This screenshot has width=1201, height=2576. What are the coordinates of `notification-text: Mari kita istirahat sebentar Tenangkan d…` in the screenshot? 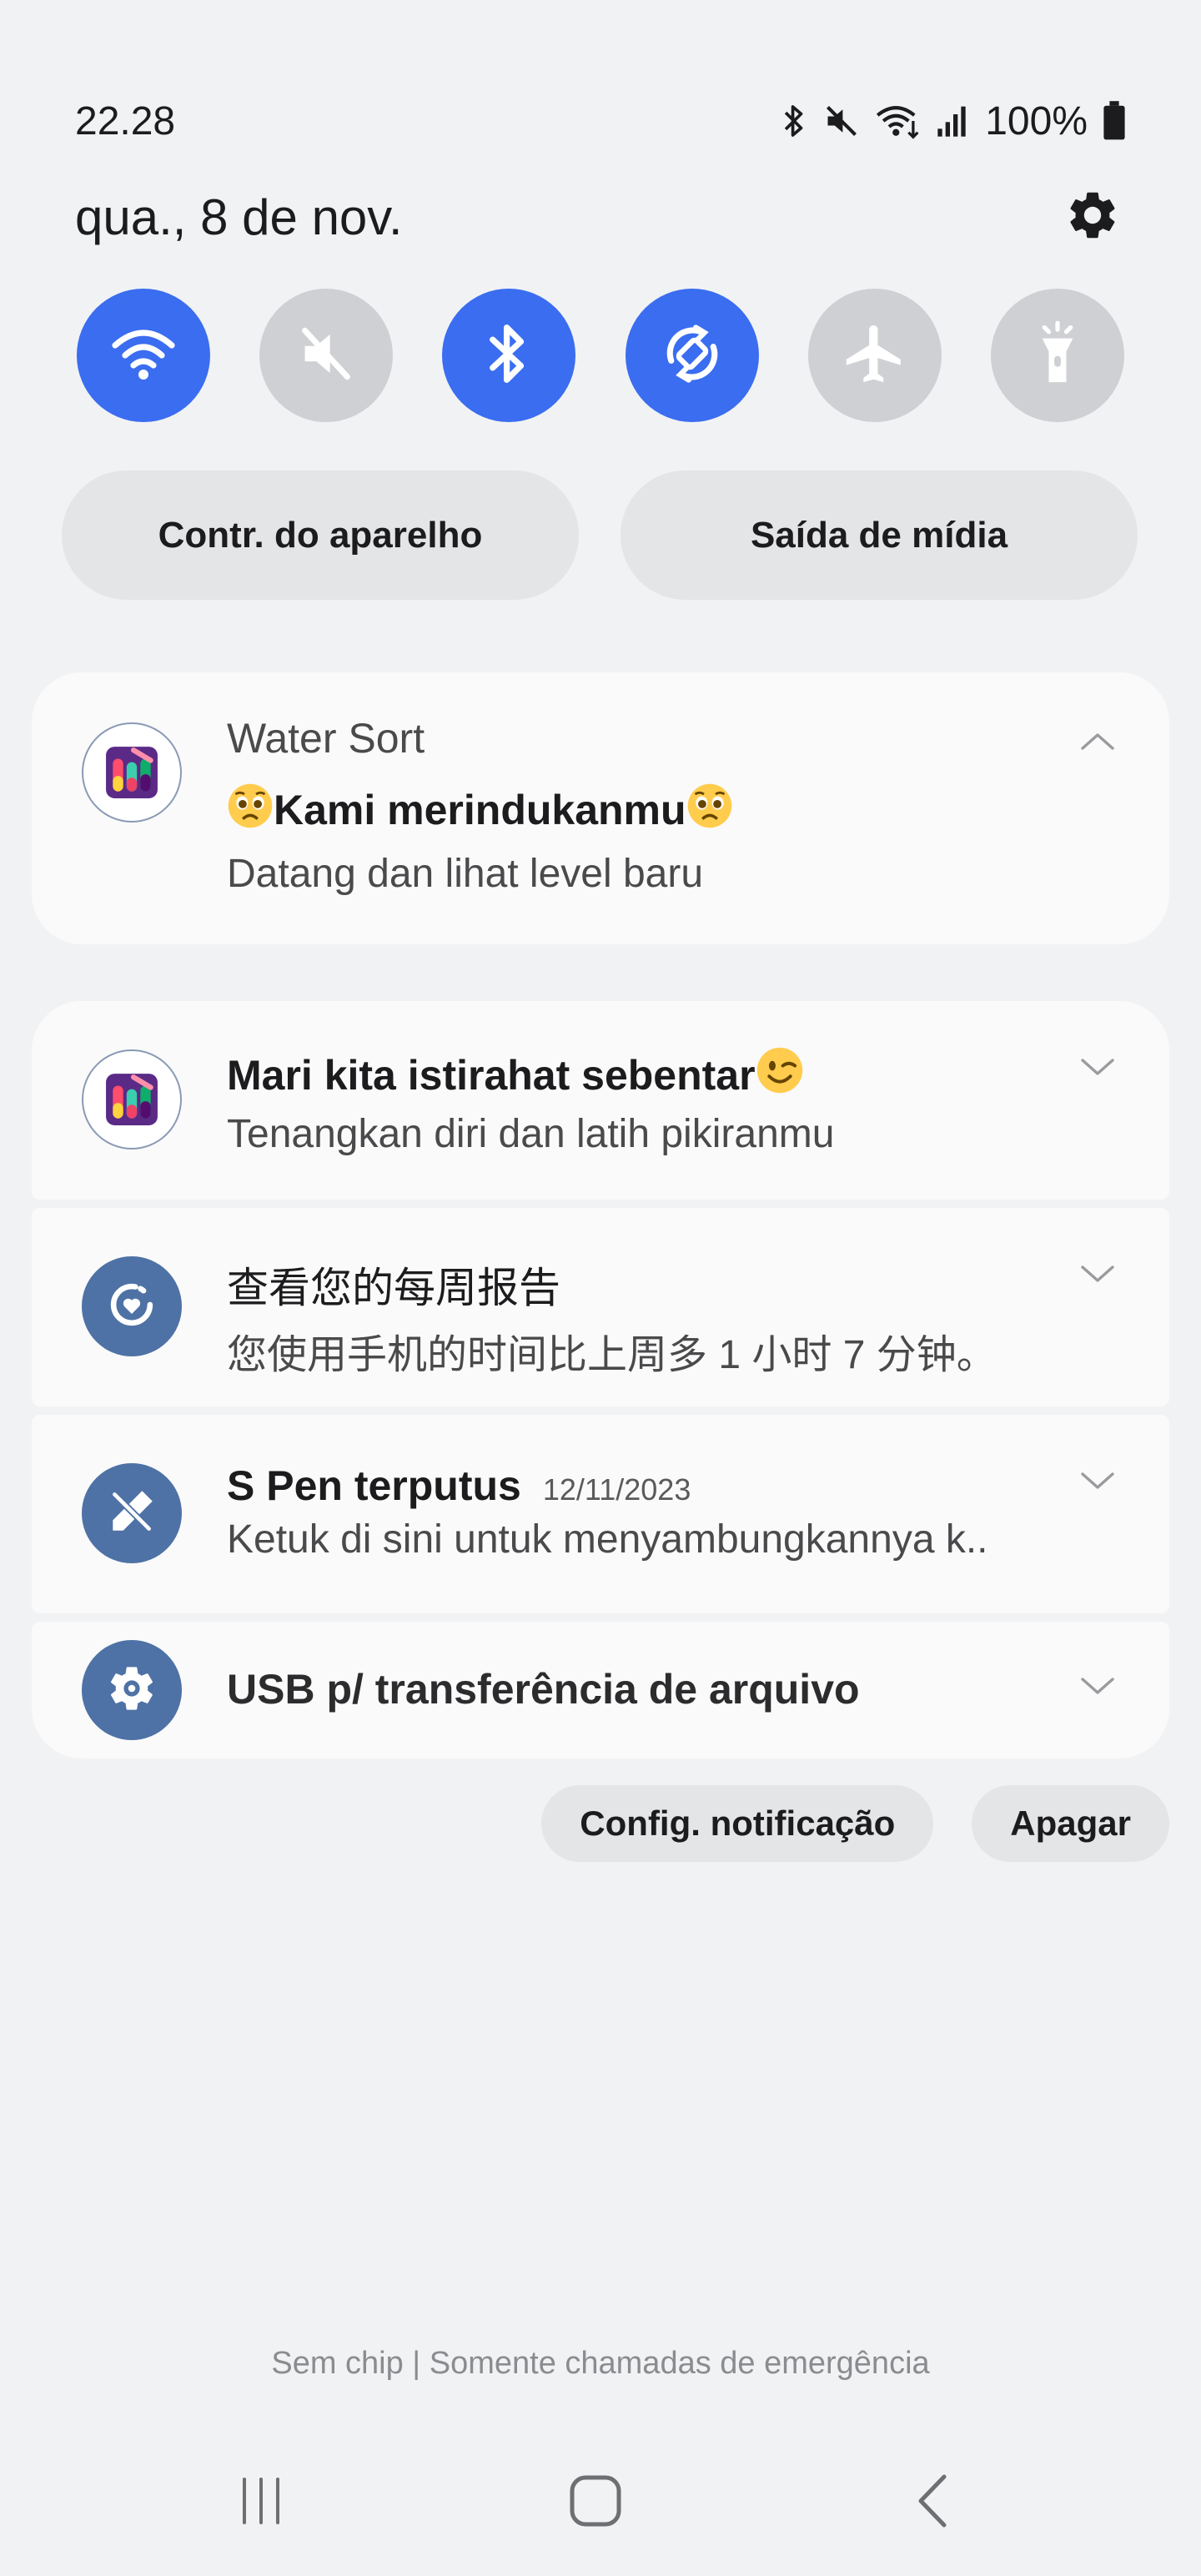 It's located at (640, 1101).